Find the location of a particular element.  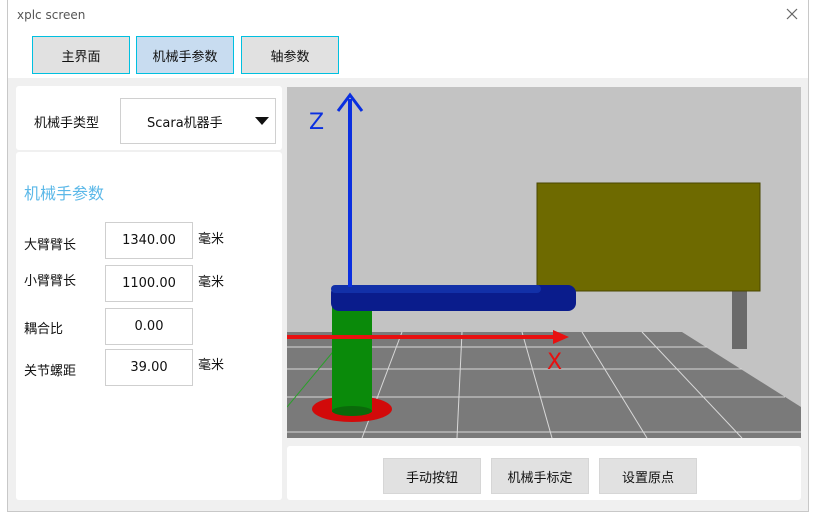

upper-arm-length-input: 1340.00 is located at coordinates (149, 240).